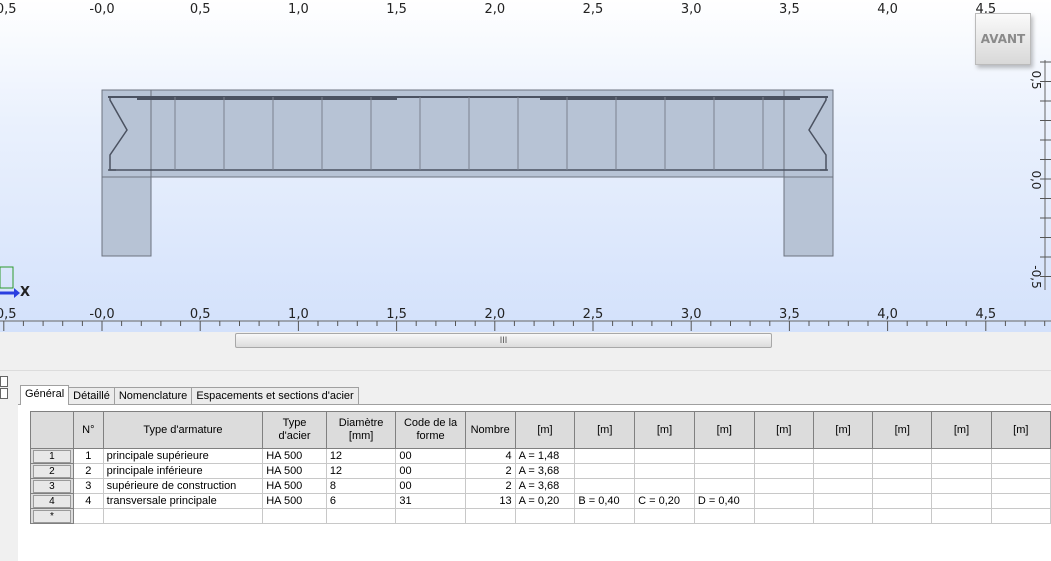  Describe the element at coordinates (545, 501) in the screenshot. I see `cell-dim: A = 0,20` at that location.